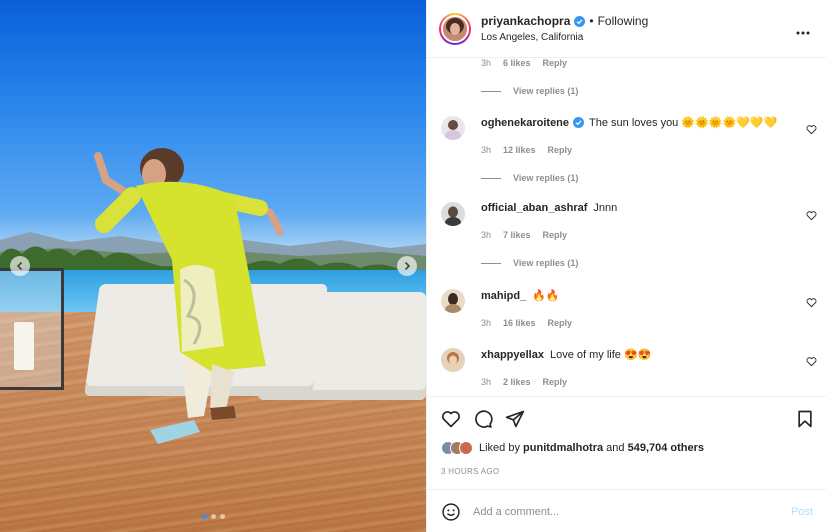 The width and height of the screenshot is (826, 532). I want to click on comment-likes: 12 likes, so click(519, 150).